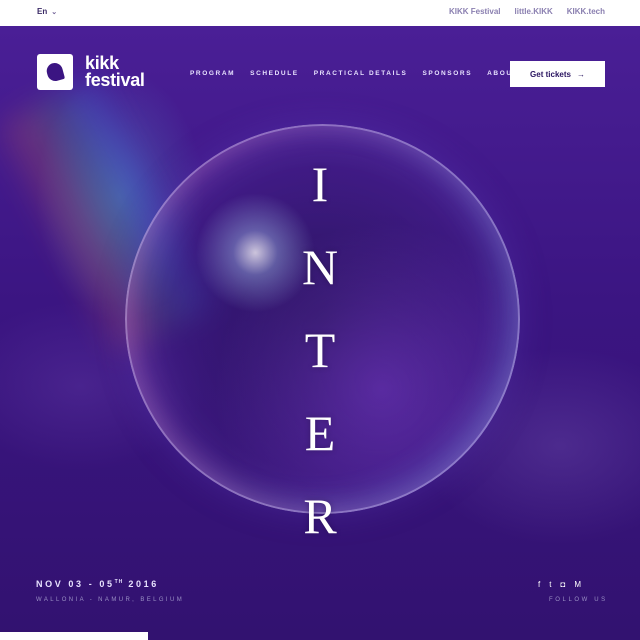 This screenshot has height=640, width=640. What do you see at coordinates (580, 74) in the screenshot?
I see `arrow-right-icon: →` at bounding box center [580, 74].